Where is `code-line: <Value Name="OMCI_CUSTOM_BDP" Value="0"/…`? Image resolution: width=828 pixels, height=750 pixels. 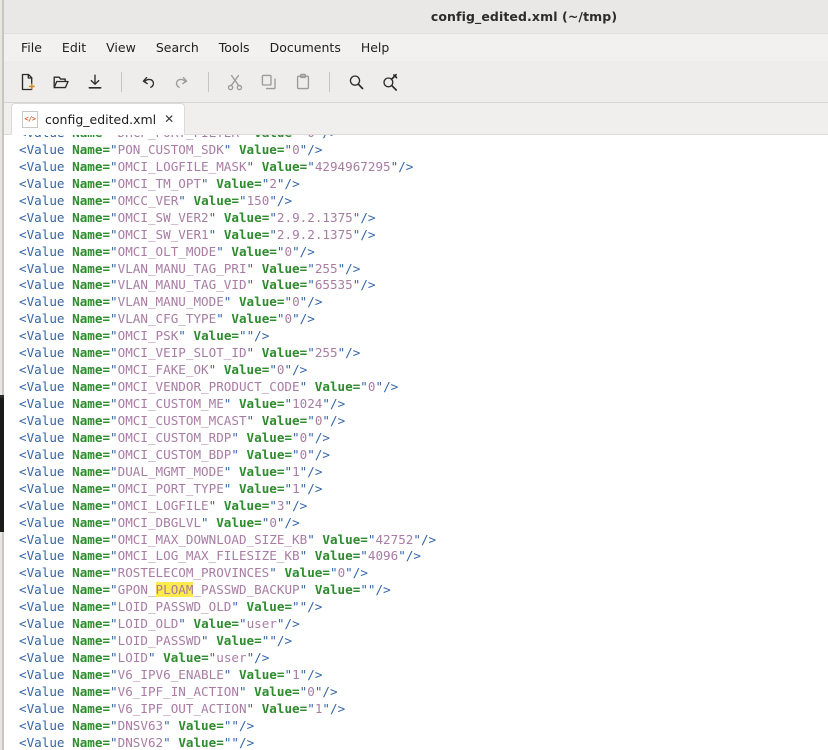 code-line: <Value Name="OMCI_CUSTOM_BDP" Value="0"/… is located at coordinates (174, 454).